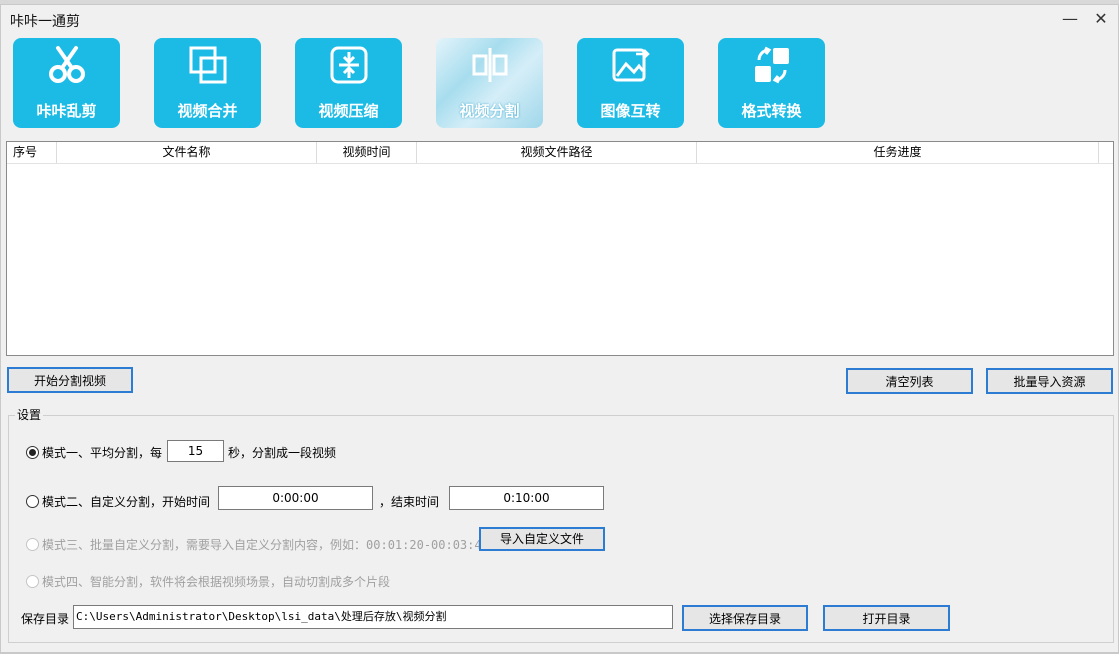 This screenshot has height=654, width=1119. Describe the element at coordinates (772, 65) in the screenshot. I see `format-convert-icon` at that location.